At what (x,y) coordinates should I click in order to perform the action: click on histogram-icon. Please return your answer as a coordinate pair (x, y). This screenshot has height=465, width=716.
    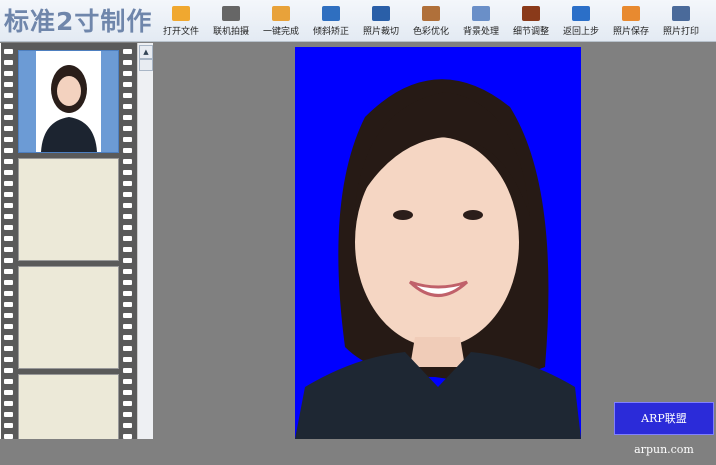
    Looking at the image, I should click on (531, 13).